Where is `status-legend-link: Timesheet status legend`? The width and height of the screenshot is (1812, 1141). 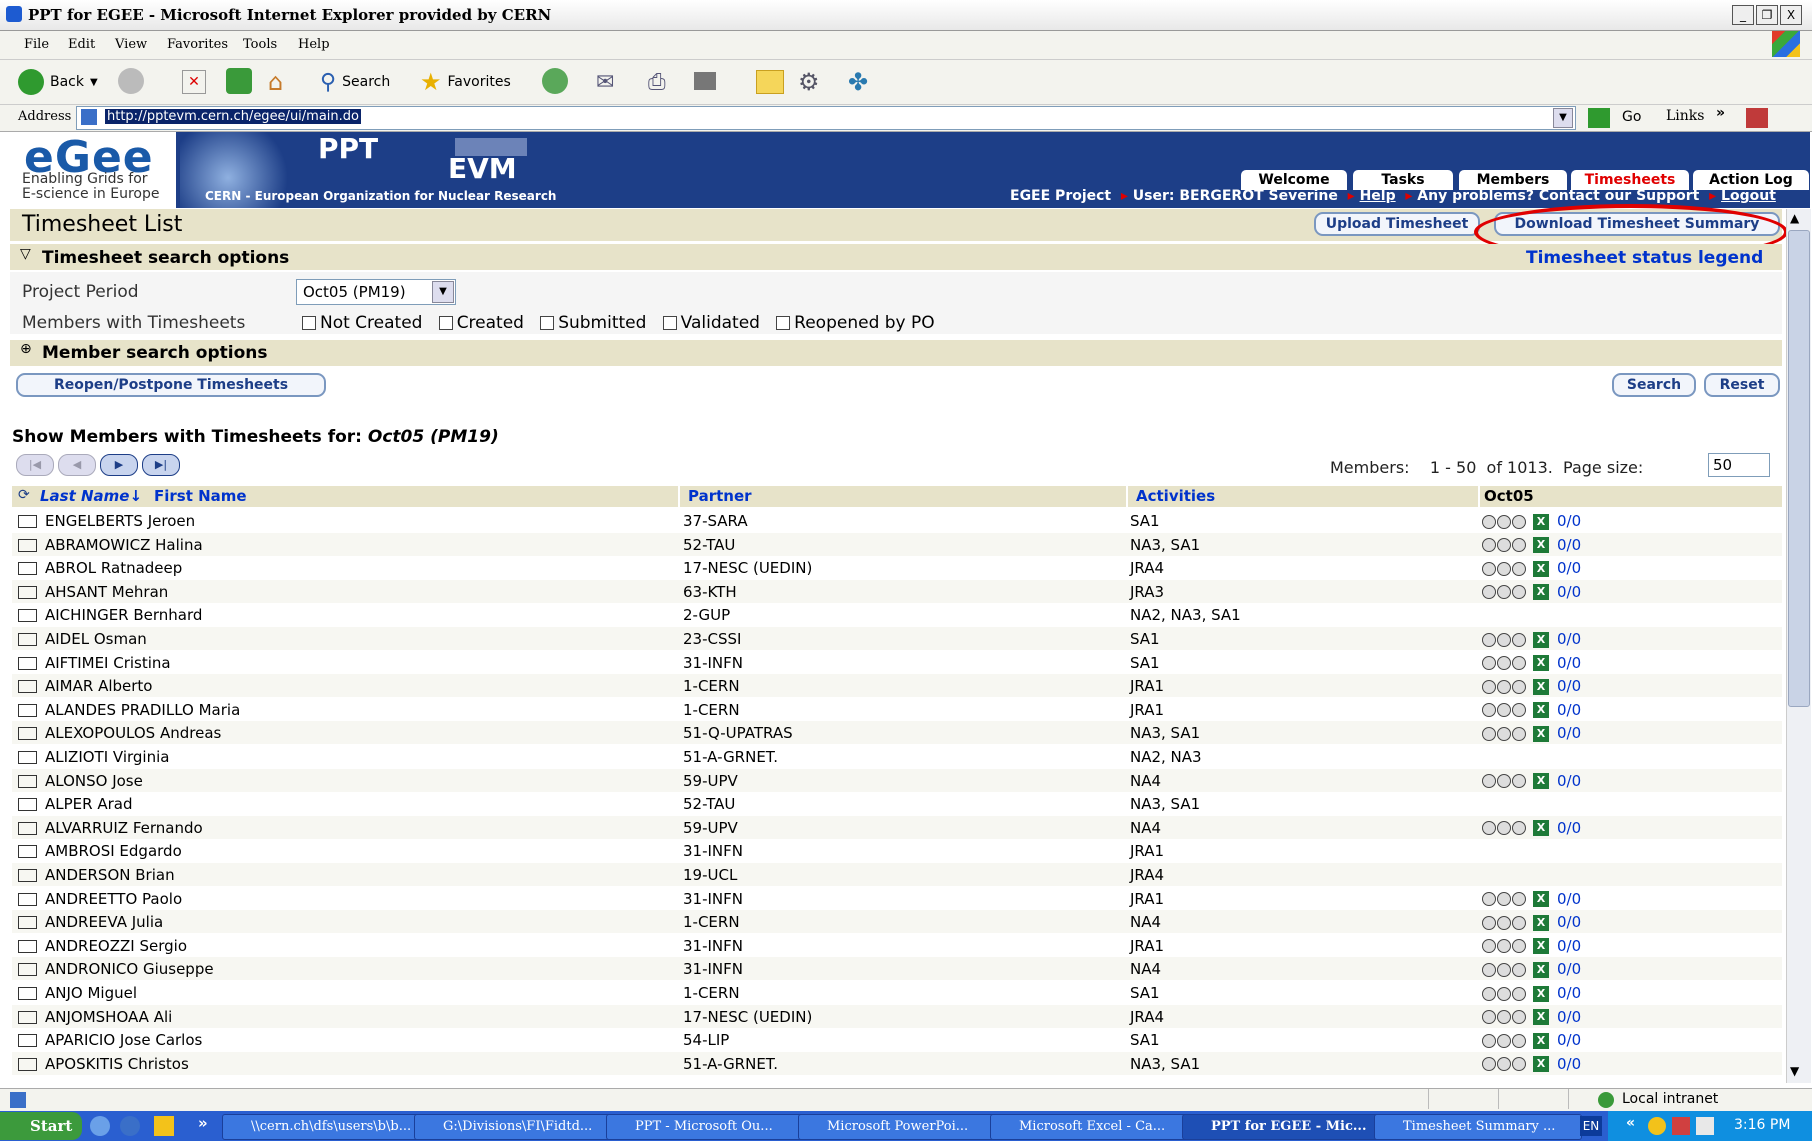 status-legend-link: Timesheet status legend is located at coordinates (1644, 258).